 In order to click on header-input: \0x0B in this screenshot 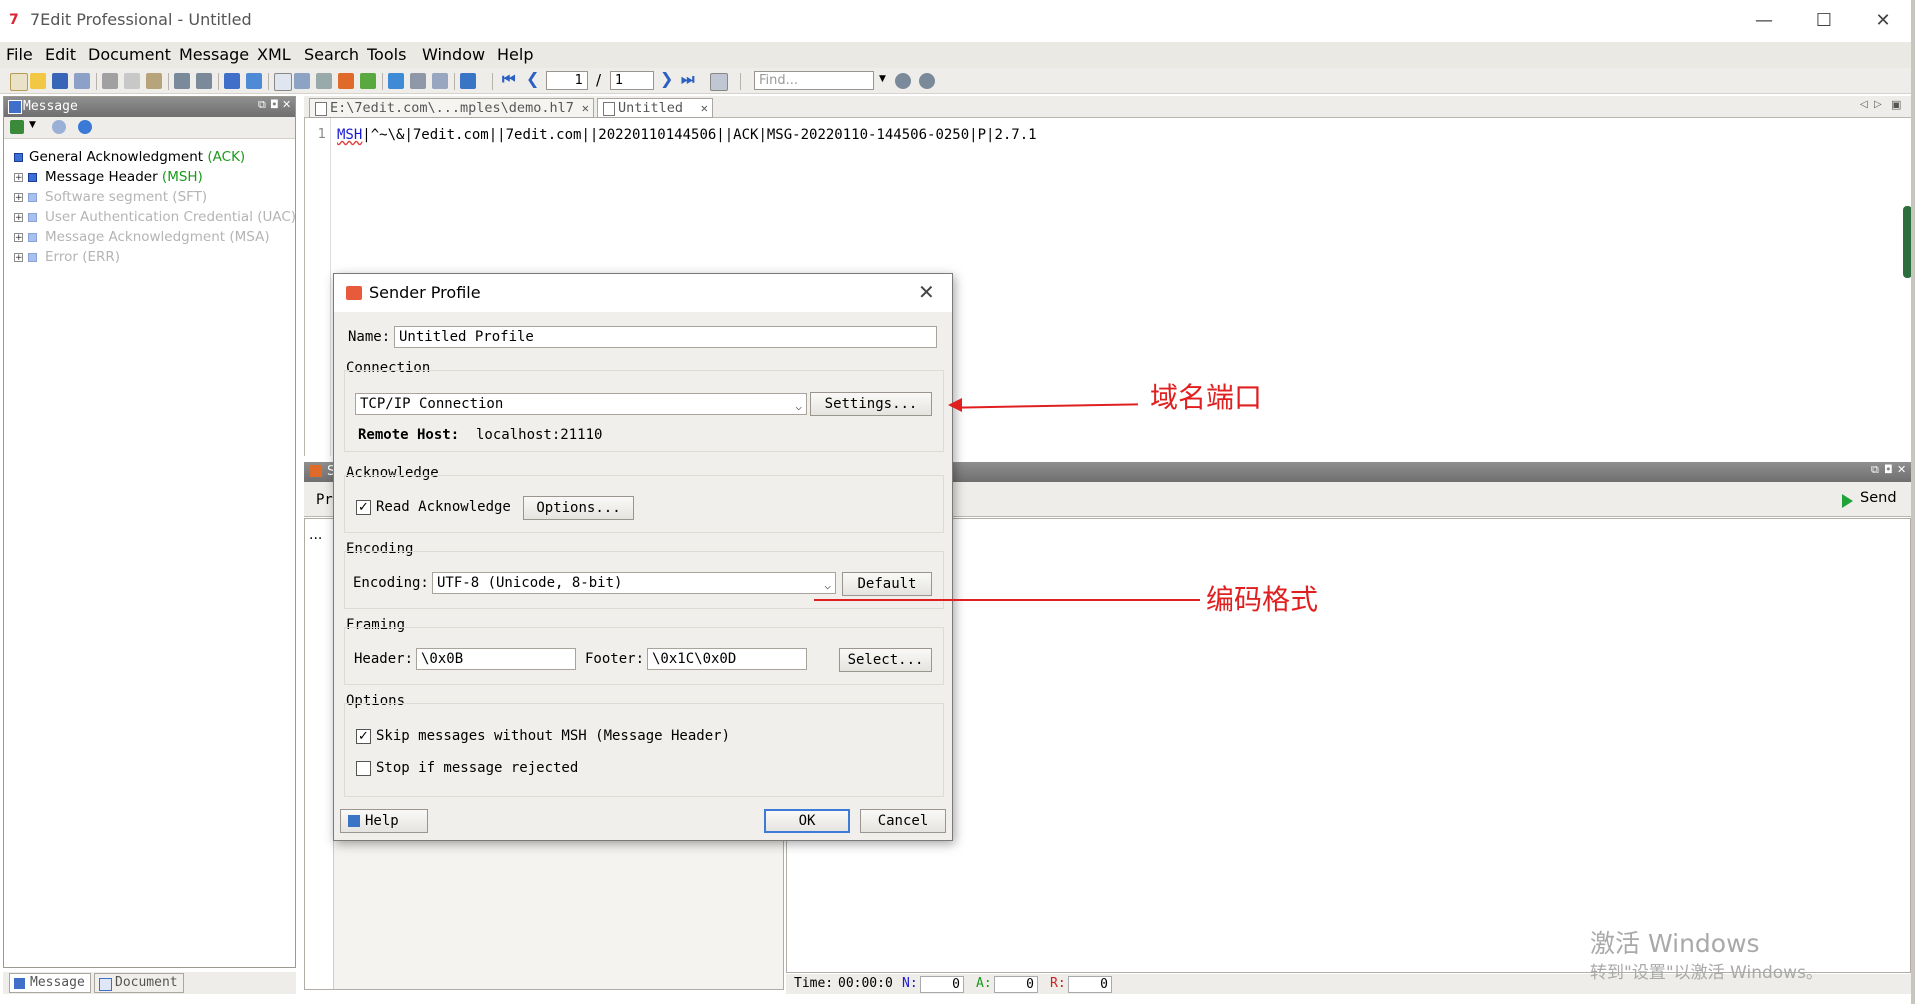, I will do `click(496, 659)`.